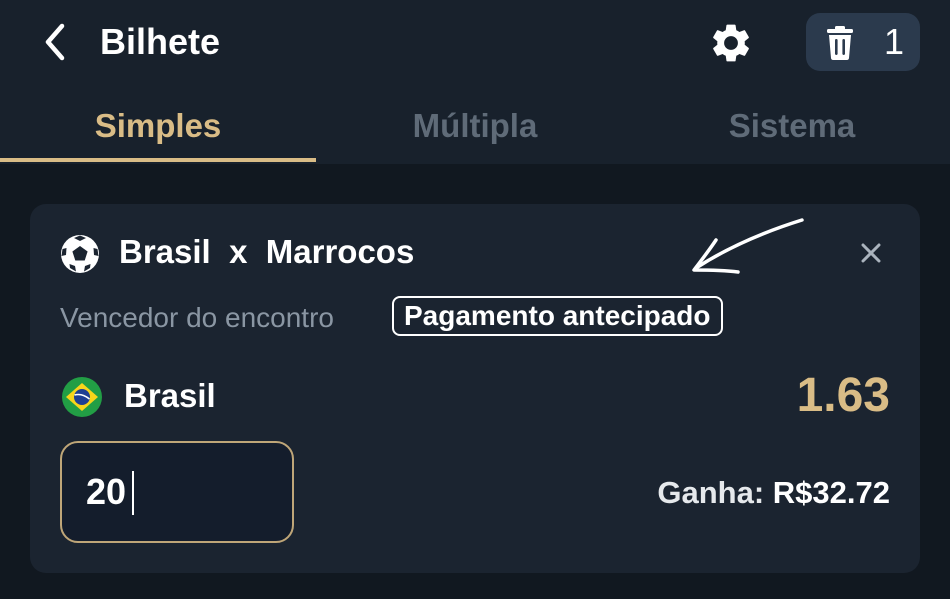 The width and height of the screenshot is (950, 599). Describe the element at coordinates (731, 43) in the screenshot. I see `gear-icon` at that location.